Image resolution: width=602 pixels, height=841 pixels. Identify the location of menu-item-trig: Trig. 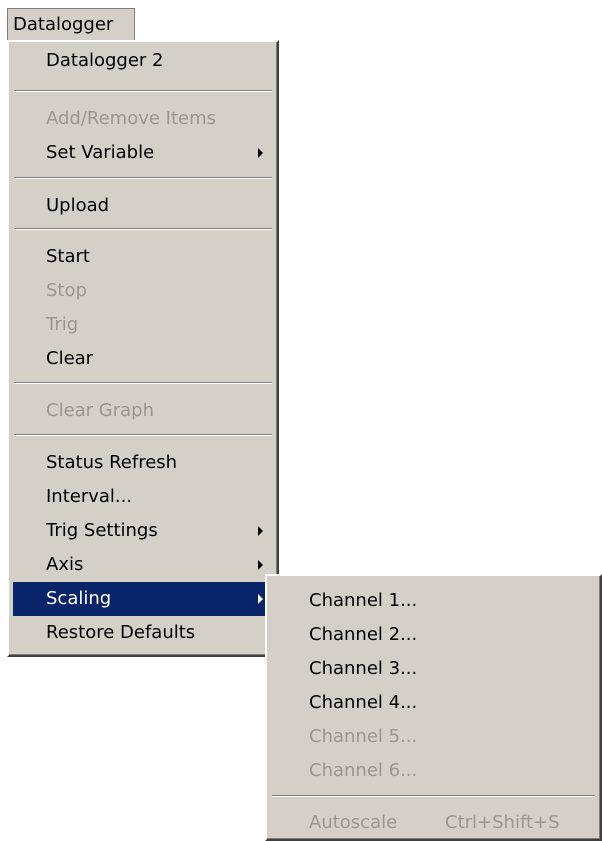
(62, 324).